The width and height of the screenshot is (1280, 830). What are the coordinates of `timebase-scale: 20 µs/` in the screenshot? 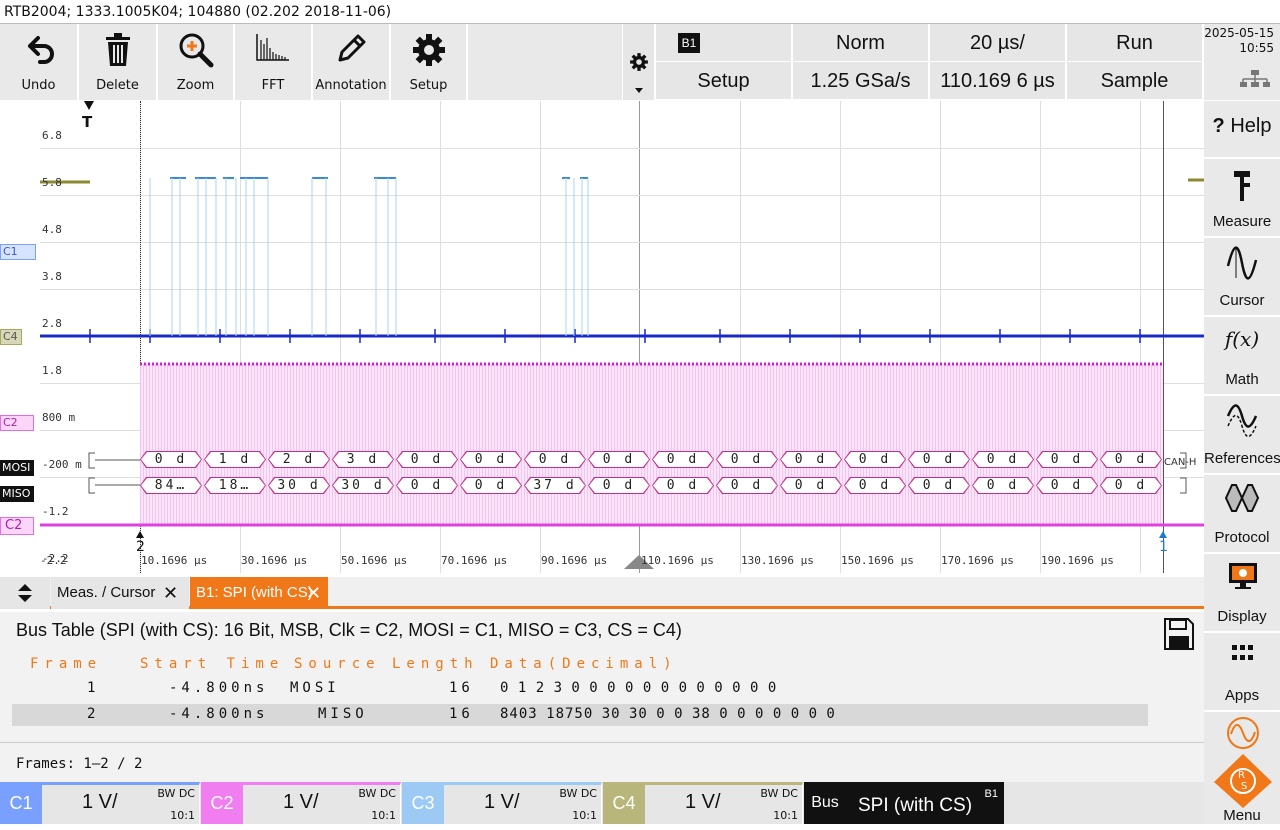 It's located at (998, 43).